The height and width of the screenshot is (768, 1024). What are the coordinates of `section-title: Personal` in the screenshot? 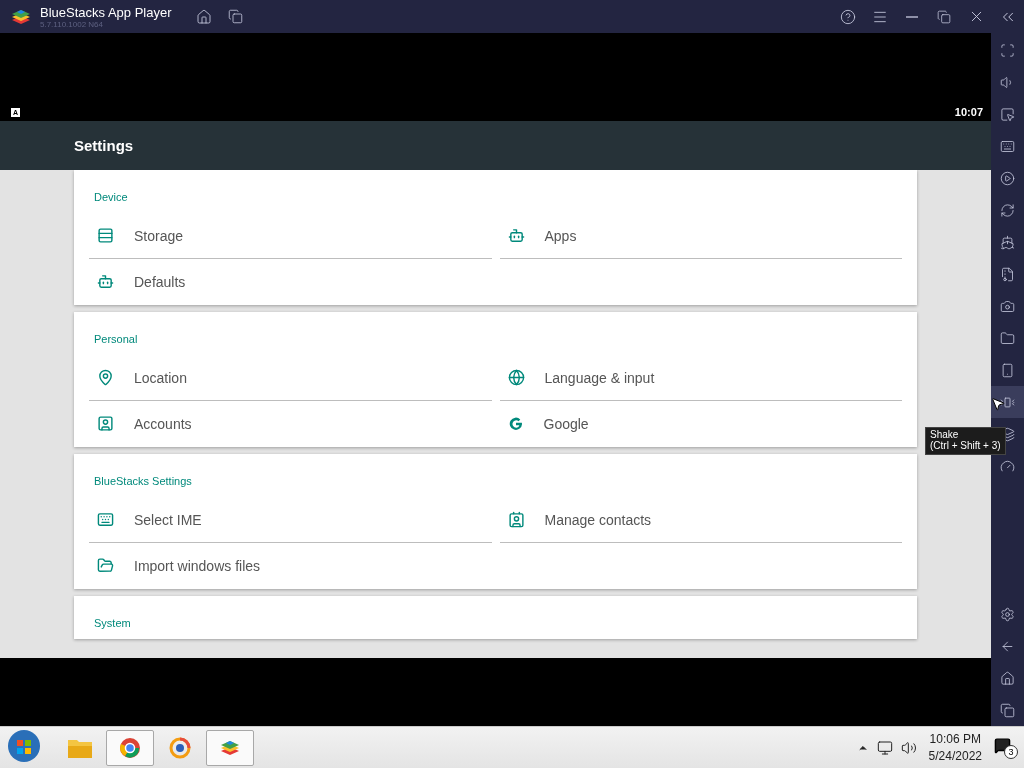 It's located at (116, 339).